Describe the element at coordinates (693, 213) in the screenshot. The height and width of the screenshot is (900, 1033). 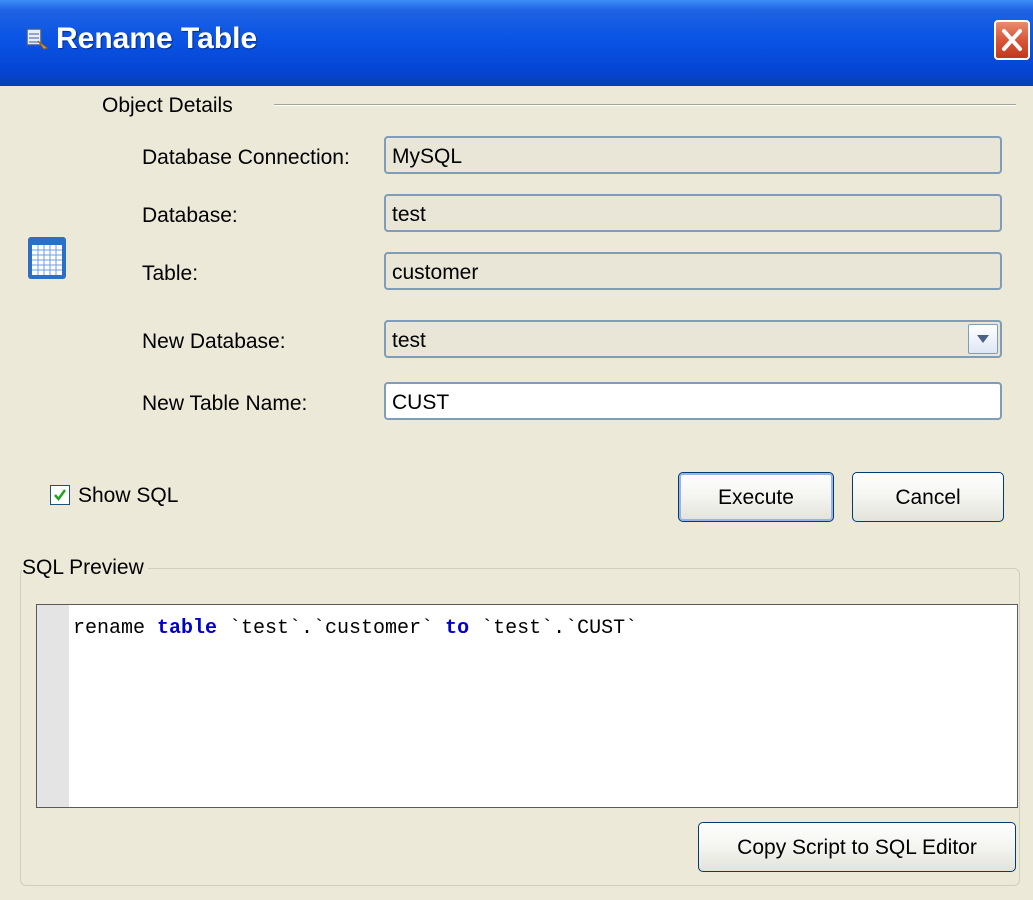
I see `database-field: test` at that location.